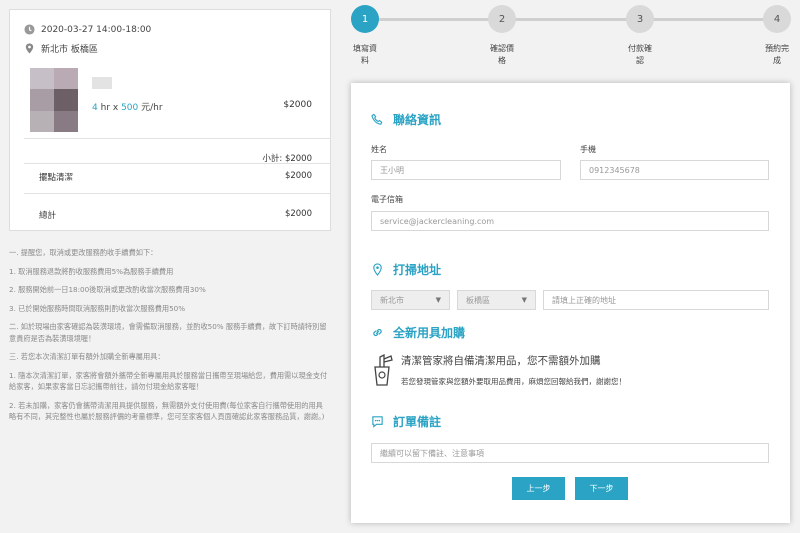 This screenshot has height=533, width=800. I want to click on address-input: 請填上正確的地址, so click(656, 300).